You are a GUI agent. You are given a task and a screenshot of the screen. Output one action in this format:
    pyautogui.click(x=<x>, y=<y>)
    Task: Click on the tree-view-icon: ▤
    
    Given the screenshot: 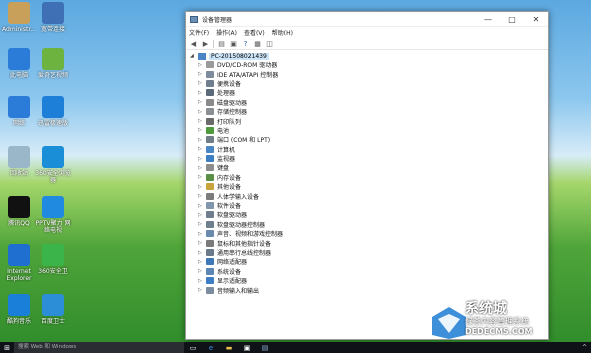 What is the action you would take?
    pyautogui.click(x=221, y=43)
    